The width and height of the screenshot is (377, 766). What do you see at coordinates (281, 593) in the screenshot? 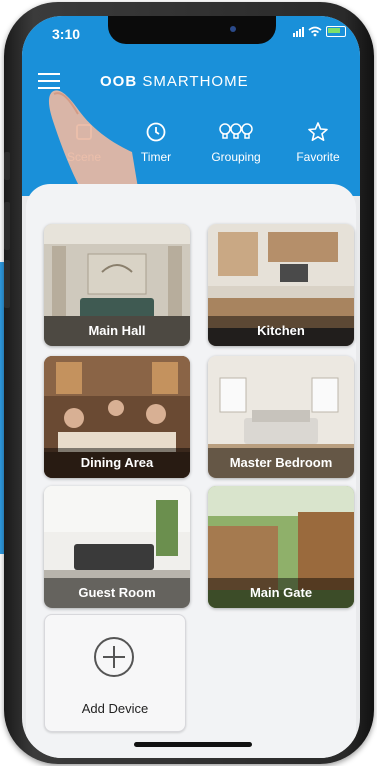
I see `room-label: Main Gate` at bounding box center [281, 593].